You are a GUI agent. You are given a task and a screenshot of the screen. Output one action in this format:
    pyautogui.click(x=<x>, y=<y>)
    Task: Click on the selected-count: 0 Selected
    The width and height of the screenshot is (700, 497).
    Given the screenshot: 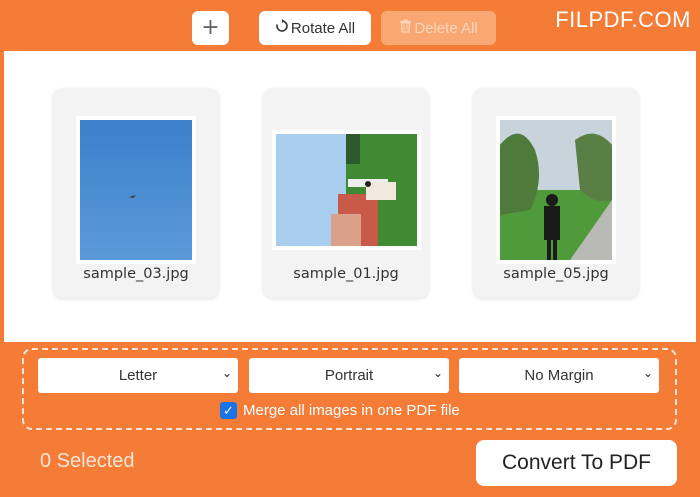 What is the action you would take?
    pyautogui.click(x=87, y=461)
    